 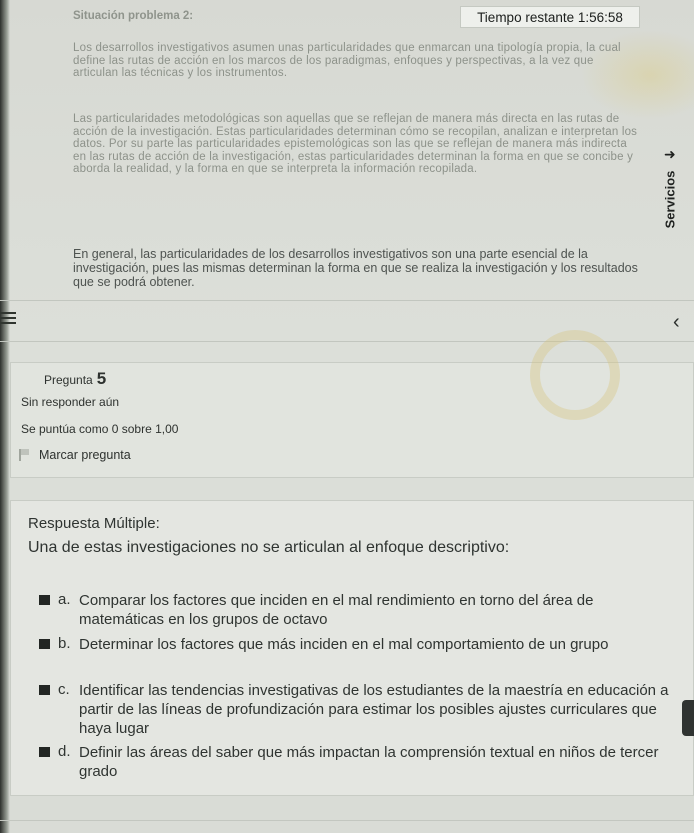 I want to click on services-tab: Servicios, so click(x=670, y=199).